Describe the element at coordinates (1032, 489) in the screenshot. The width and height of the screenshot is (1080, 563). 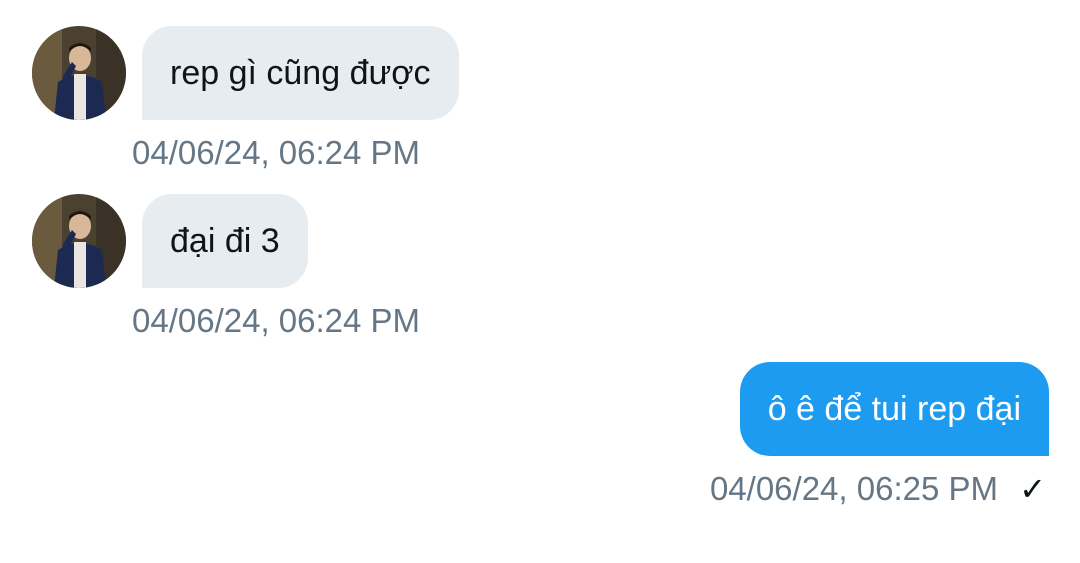
I see `checkmark-icon: ✓` at that location.